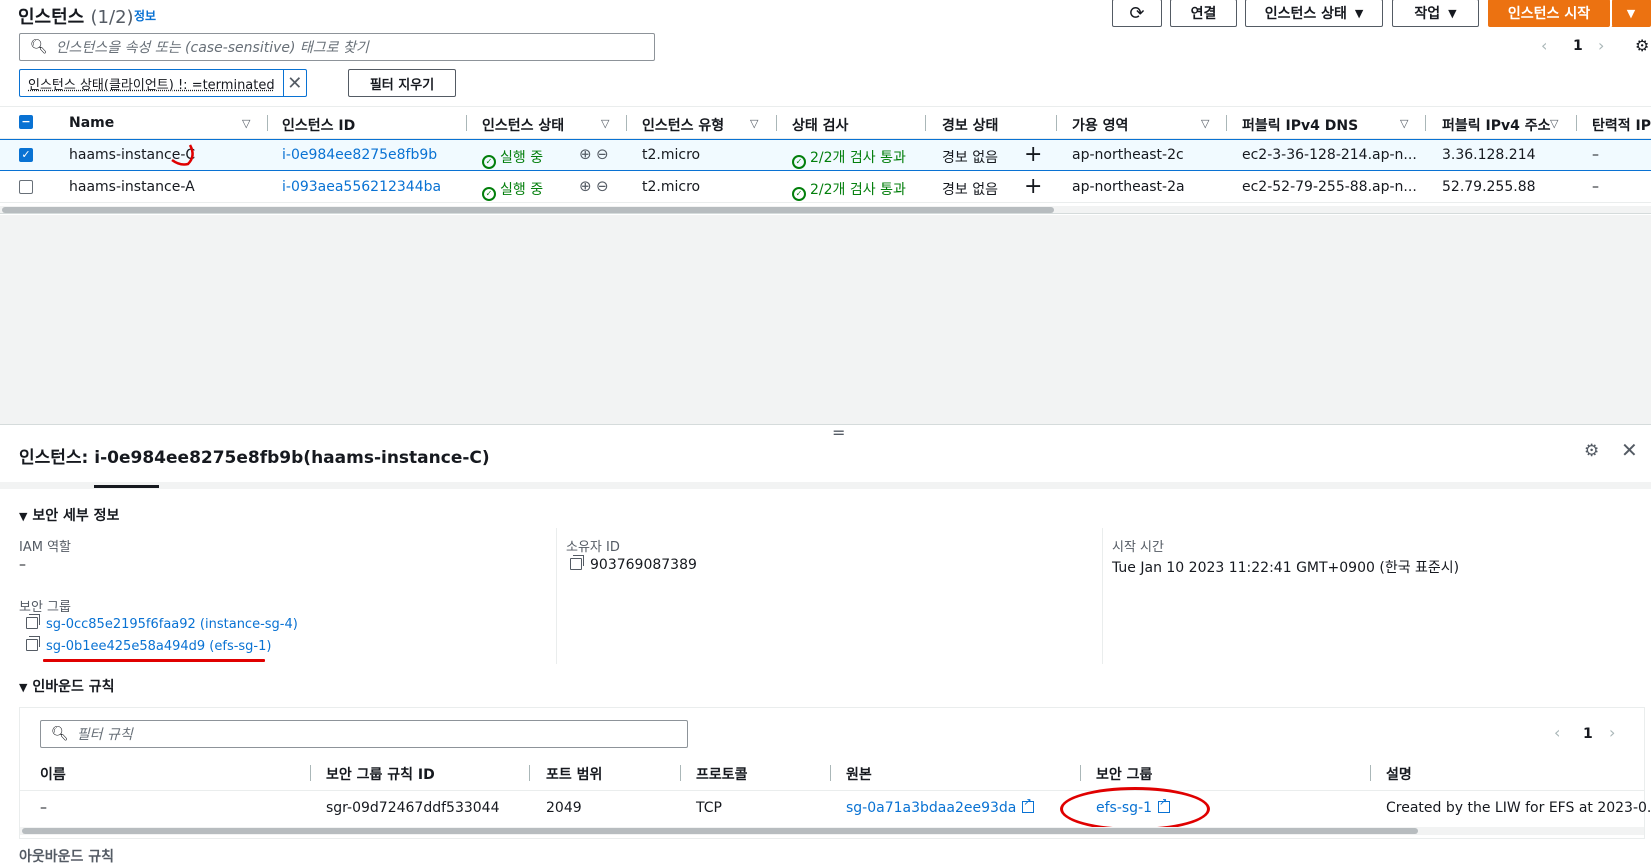 The height and width of the screenshot is (866, 1651). What do you see at coordinates (709, 808) in the screenshot?
I see `protocol: TCP` at bounding box center [709, 808].